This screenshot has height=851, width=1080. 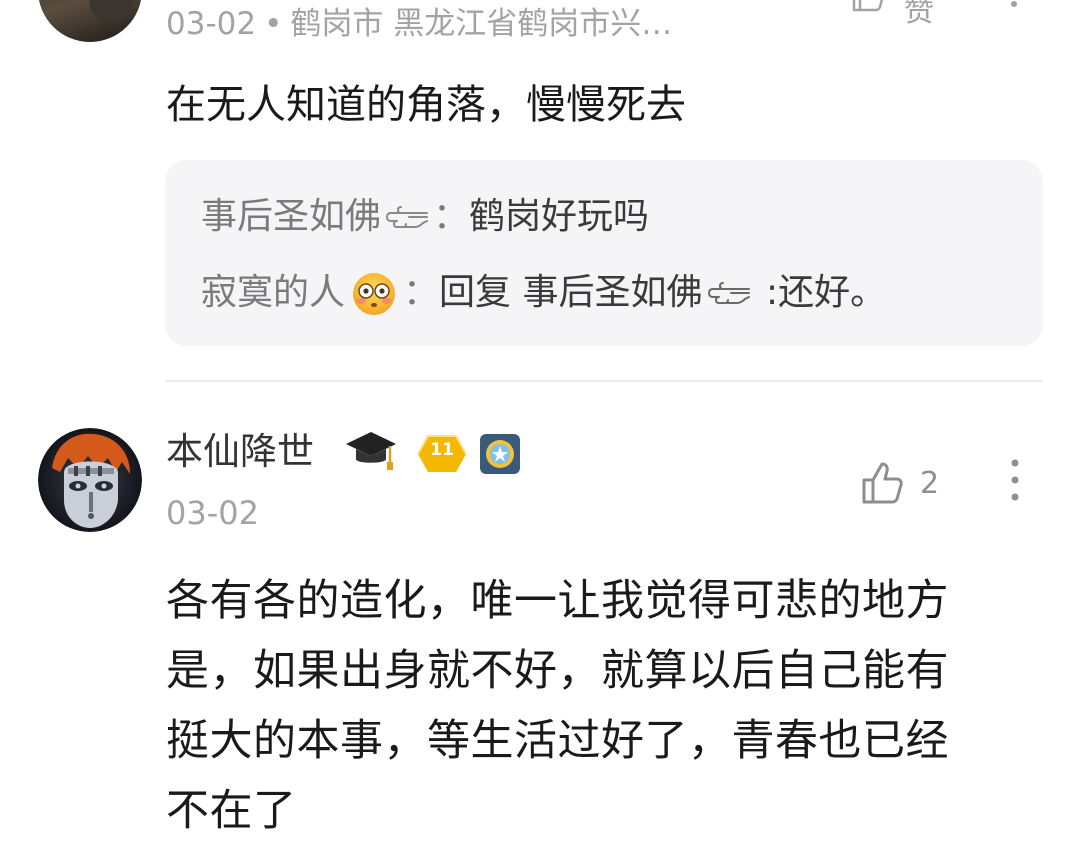 What do you see at coordinates (557, 671) in the screenshot?
I see `comment-content-line: 是，如果出身就不好，就算以后自己能有` at bounding box center [557, 671].